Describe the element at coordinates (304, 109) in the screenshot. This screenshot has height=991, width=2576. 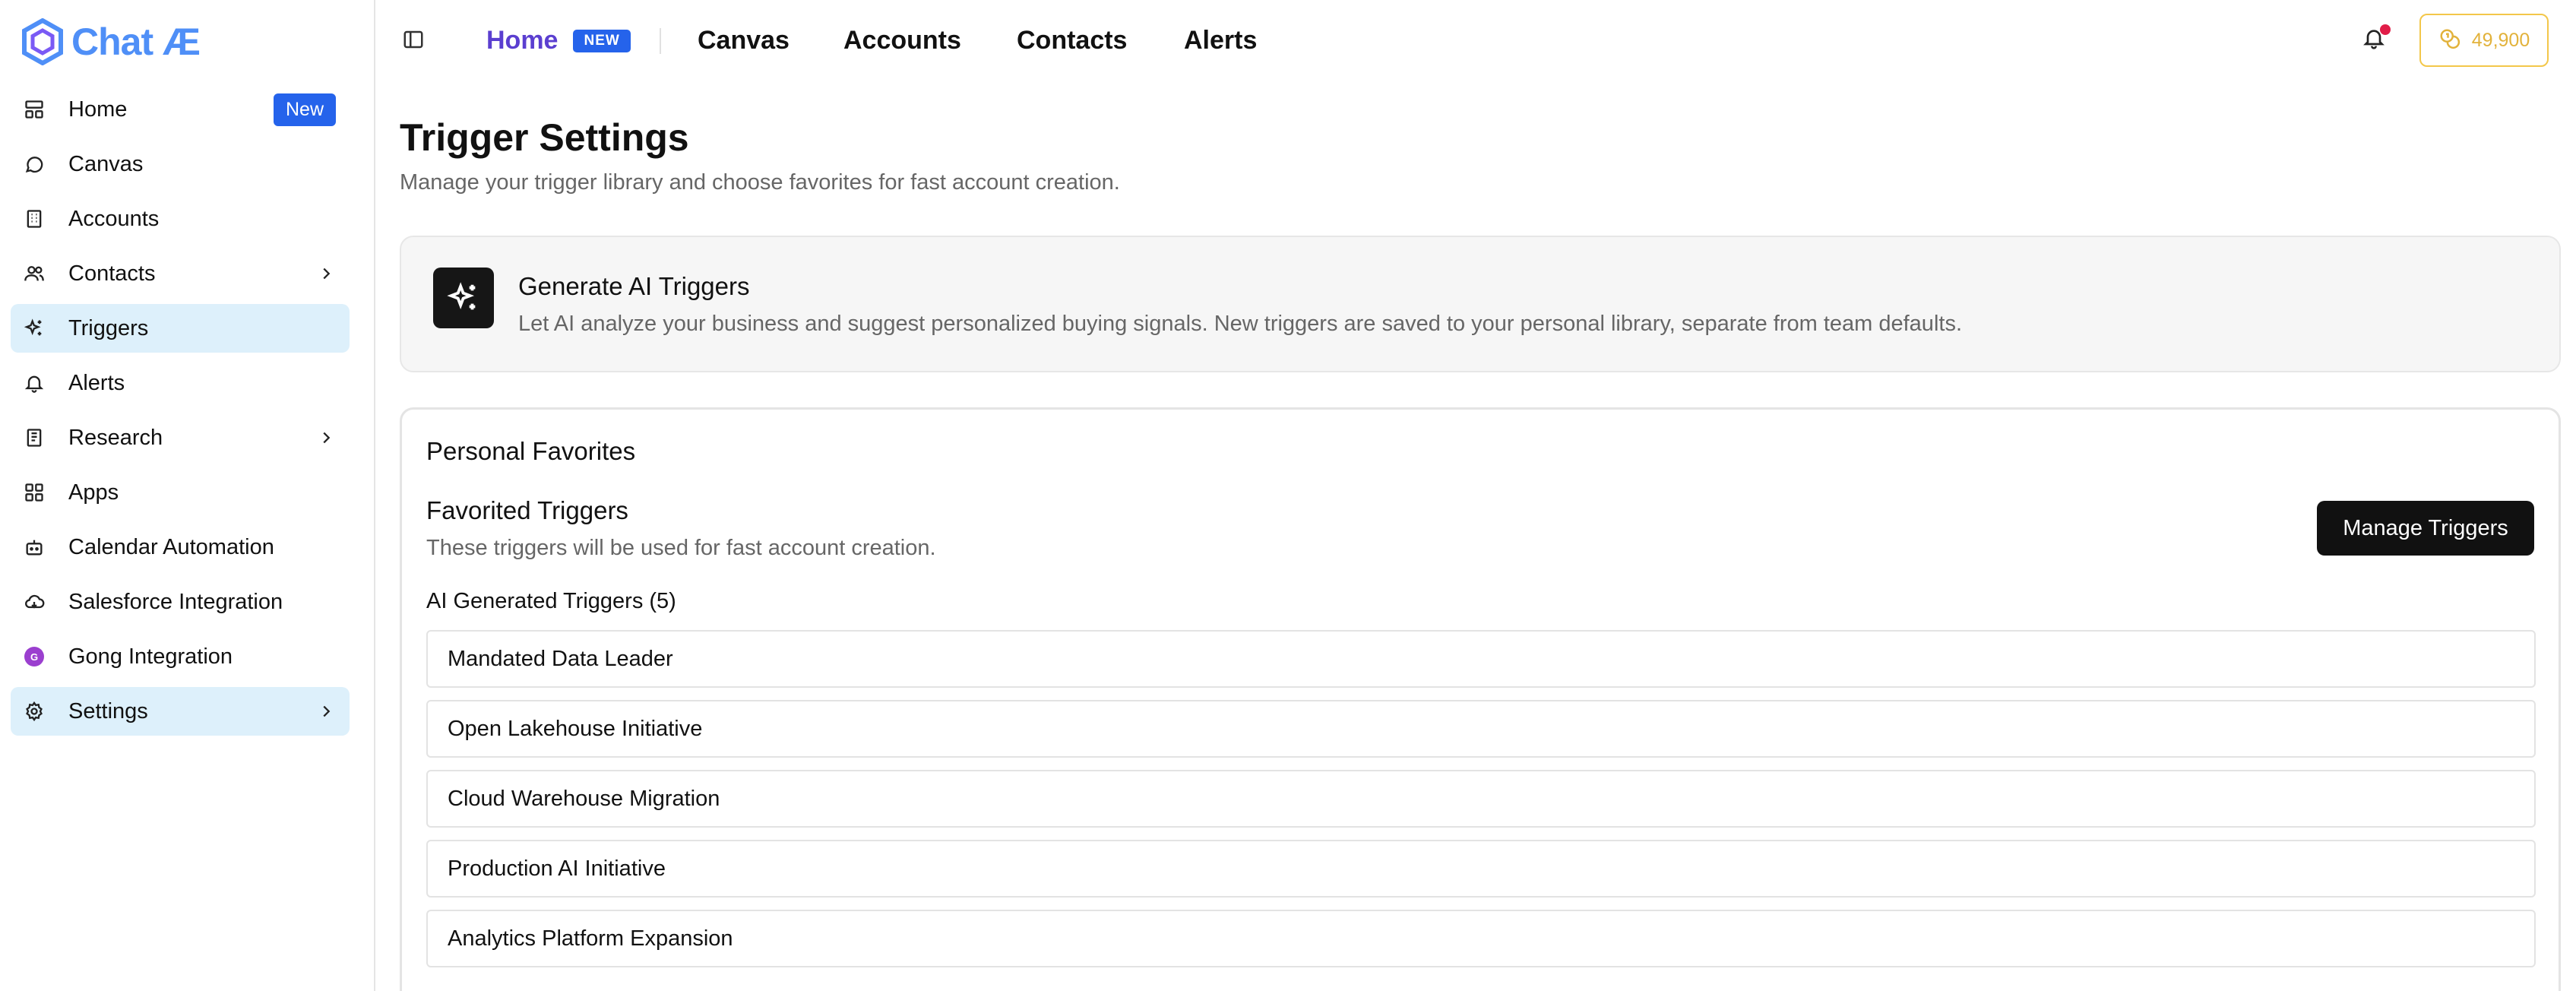
I see `new-badge: New` at that location.